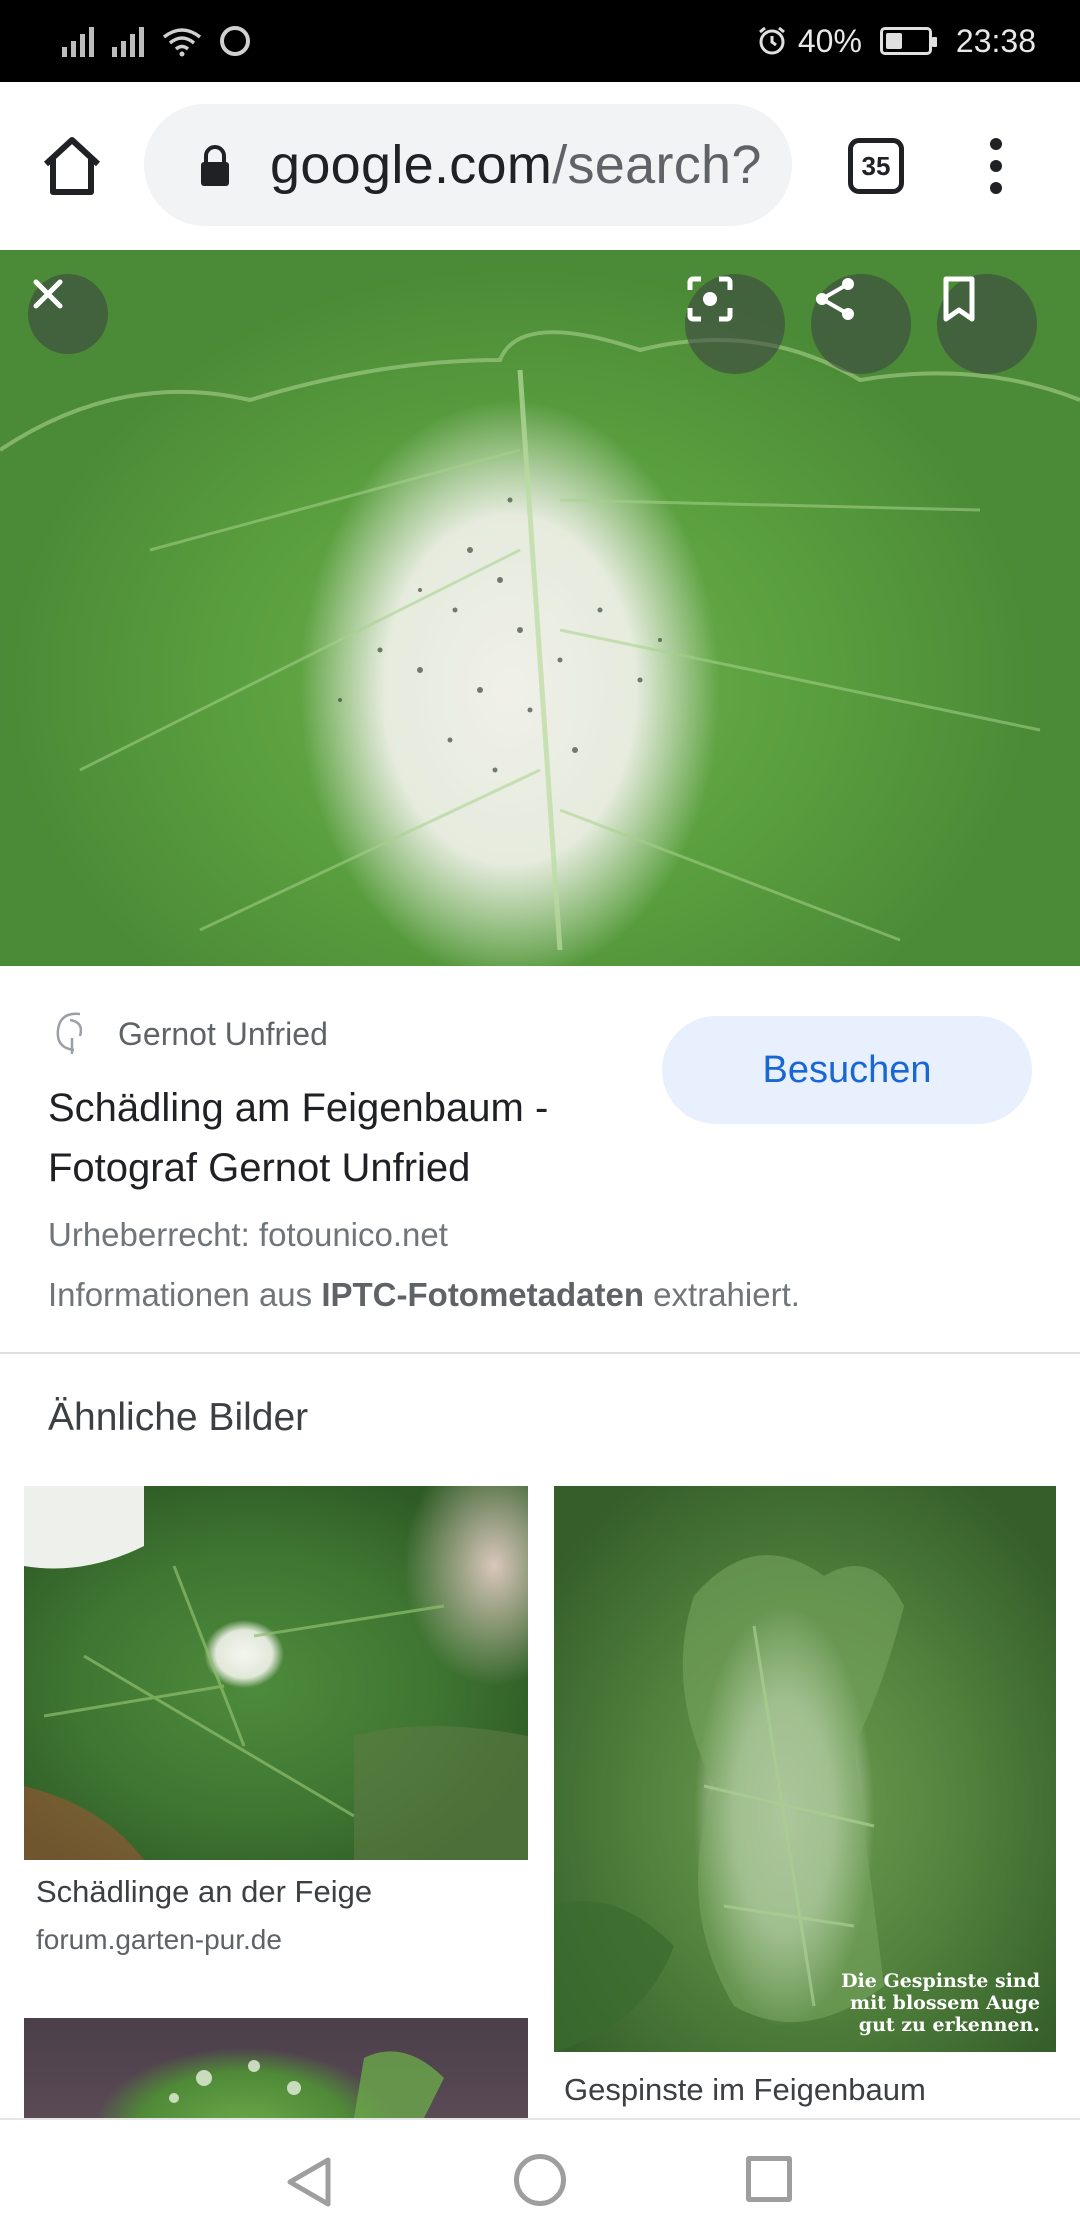 The image size is (1080, 2240). I want to click on source-logo-icon, so click(69, 1033).